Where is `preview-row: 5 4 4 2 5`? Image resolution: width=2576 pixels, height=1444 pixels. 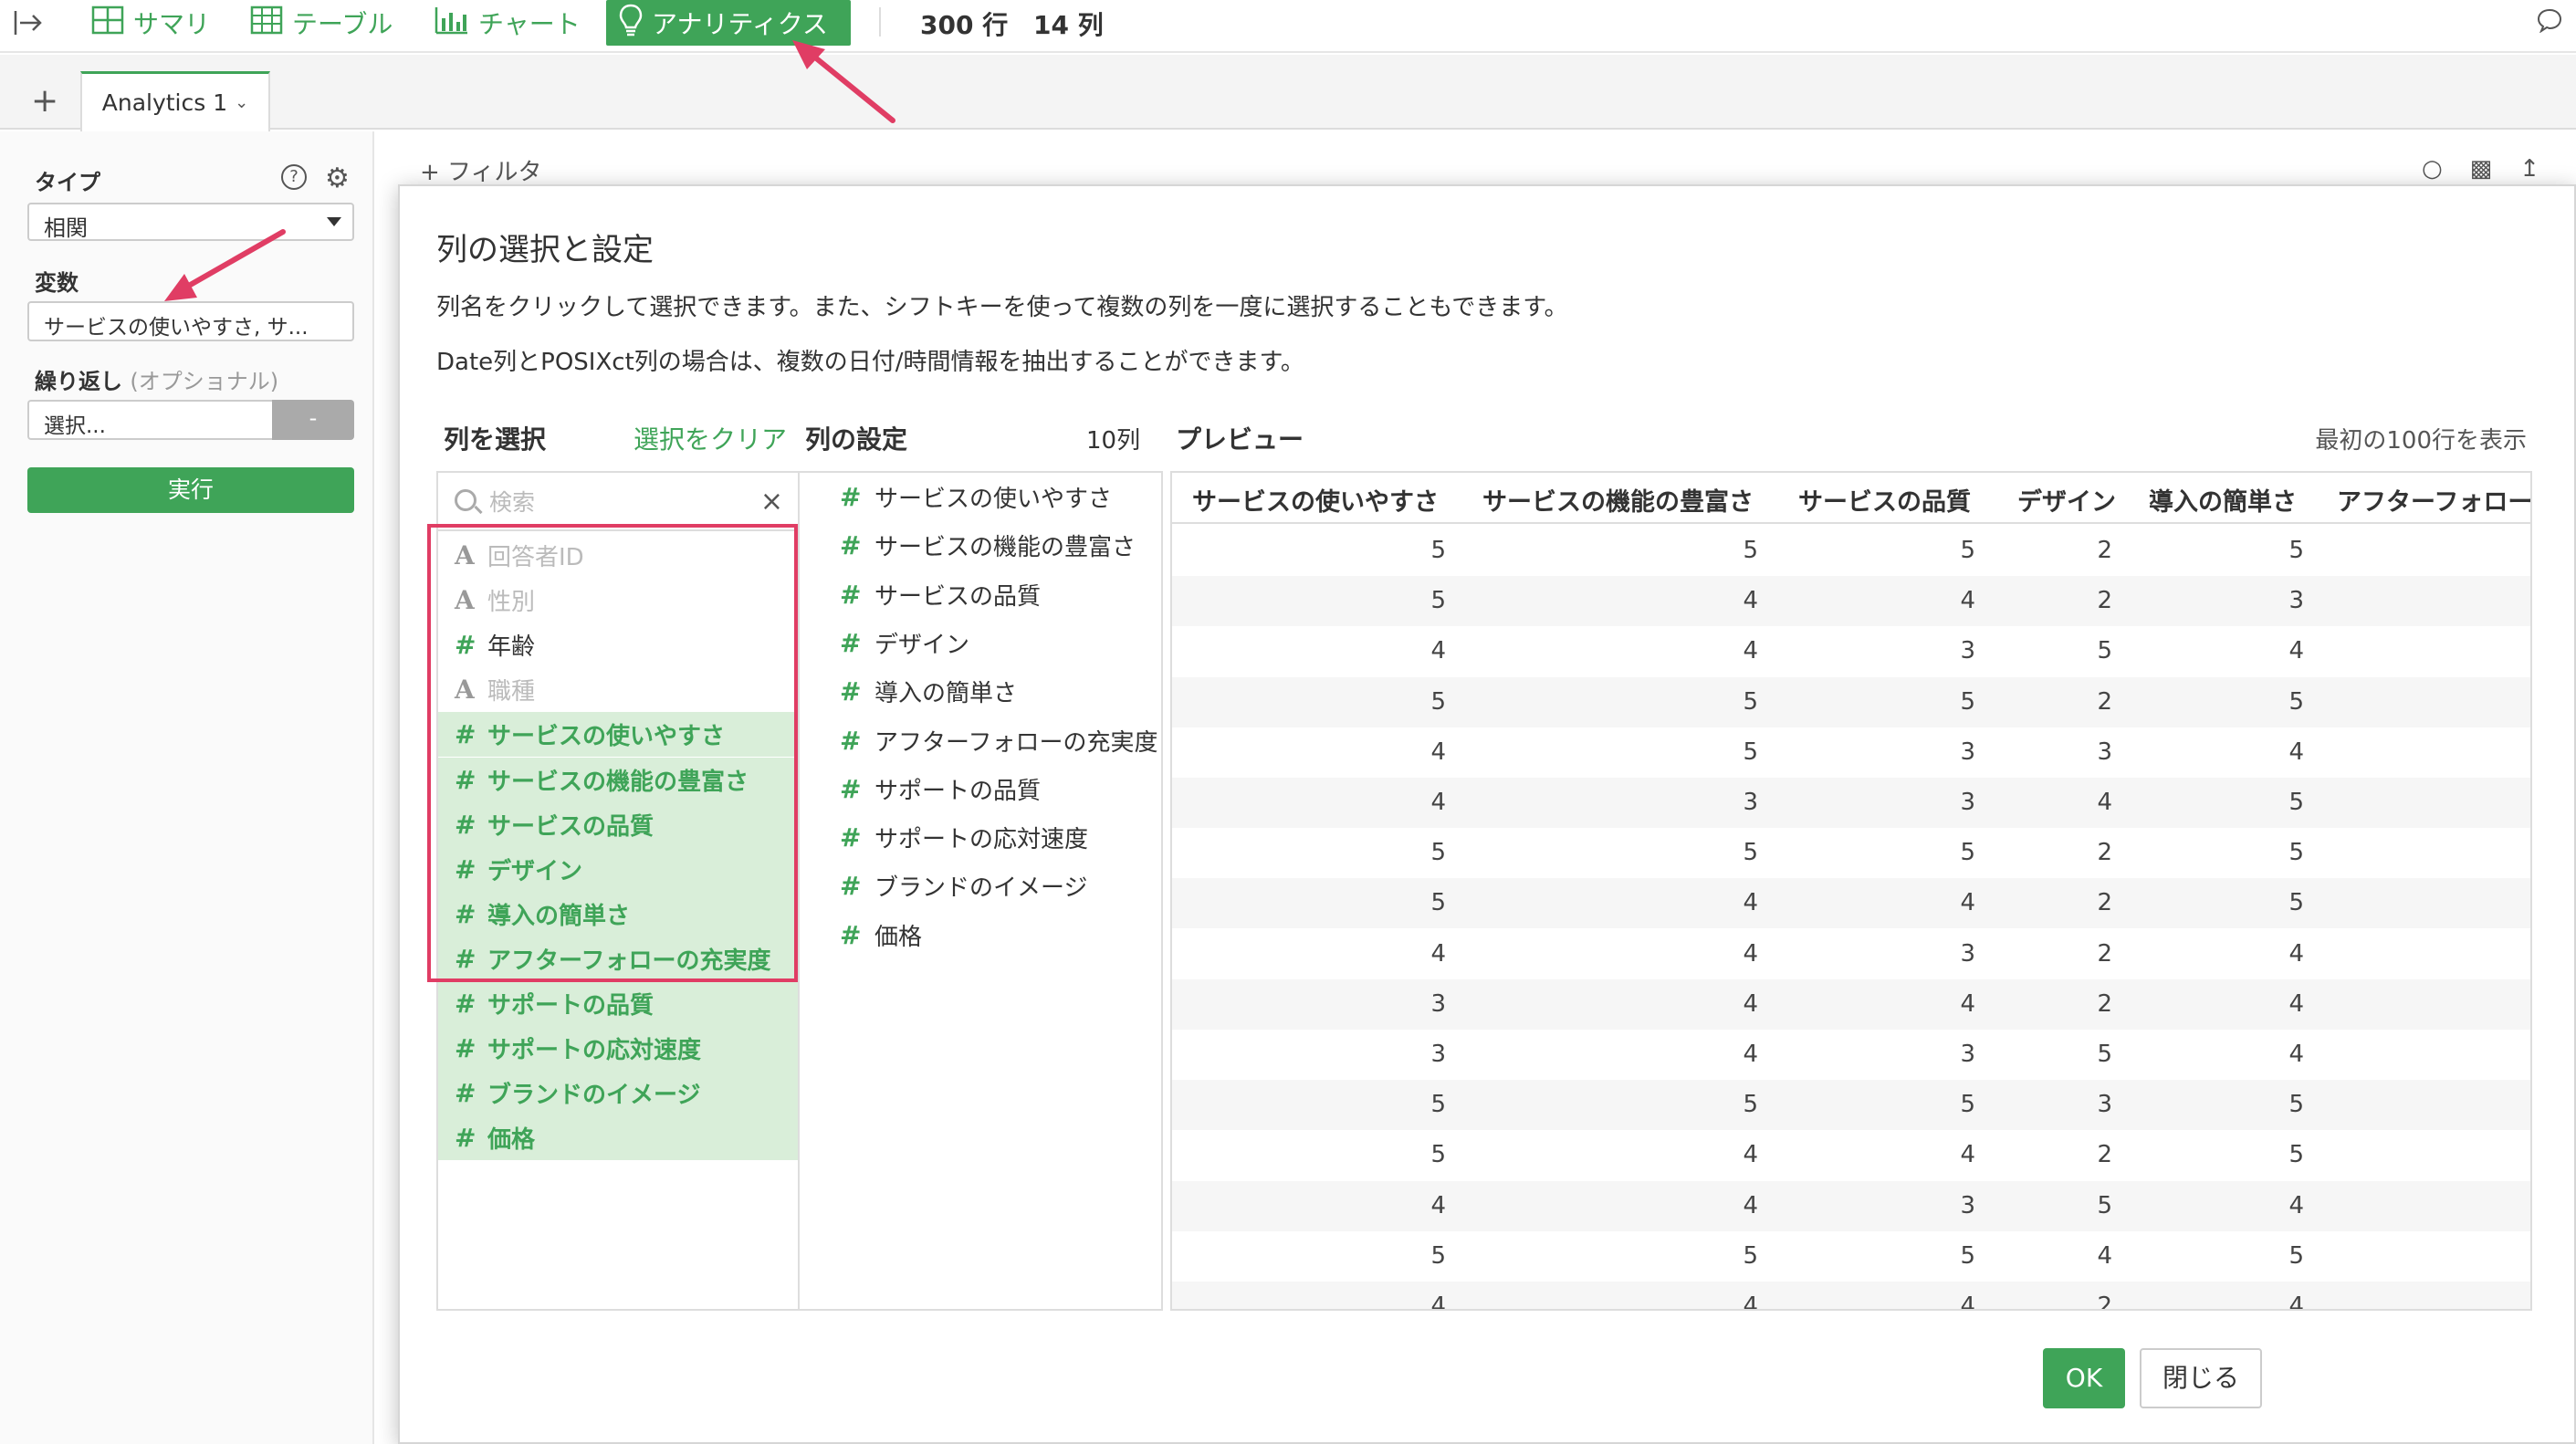 preview-row: 5 4 4 2 5 is located at coordinates (1851, 903).